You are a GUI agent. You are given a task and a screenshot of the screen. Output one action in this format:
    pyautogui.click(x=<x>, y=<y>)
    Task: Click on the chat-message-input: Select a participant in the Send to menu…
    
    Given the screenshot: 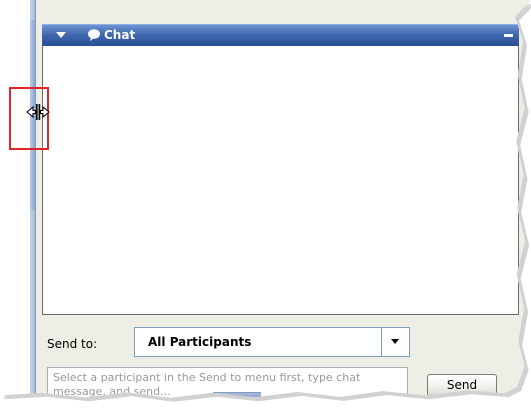 What is the action you would take?
    pyautogui.click(x=227, y=382)
    